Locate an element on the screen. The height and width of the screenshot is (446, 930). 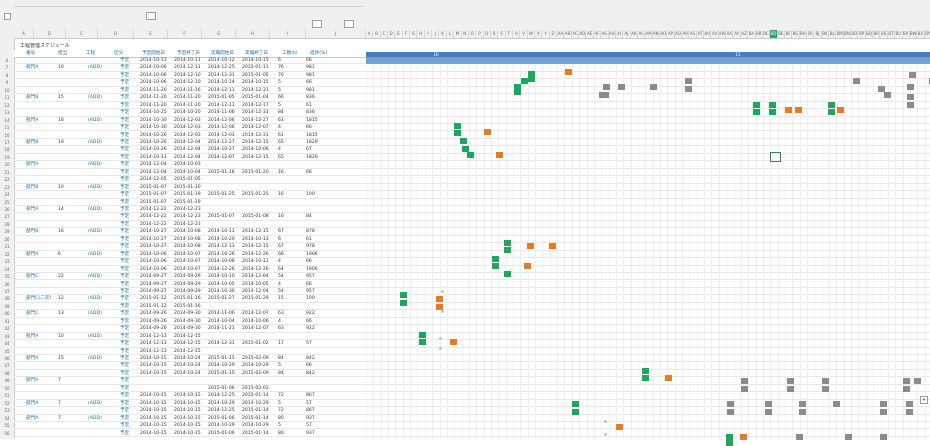
table-cell: 2014-10-26 is located at coordinates (157, 149).